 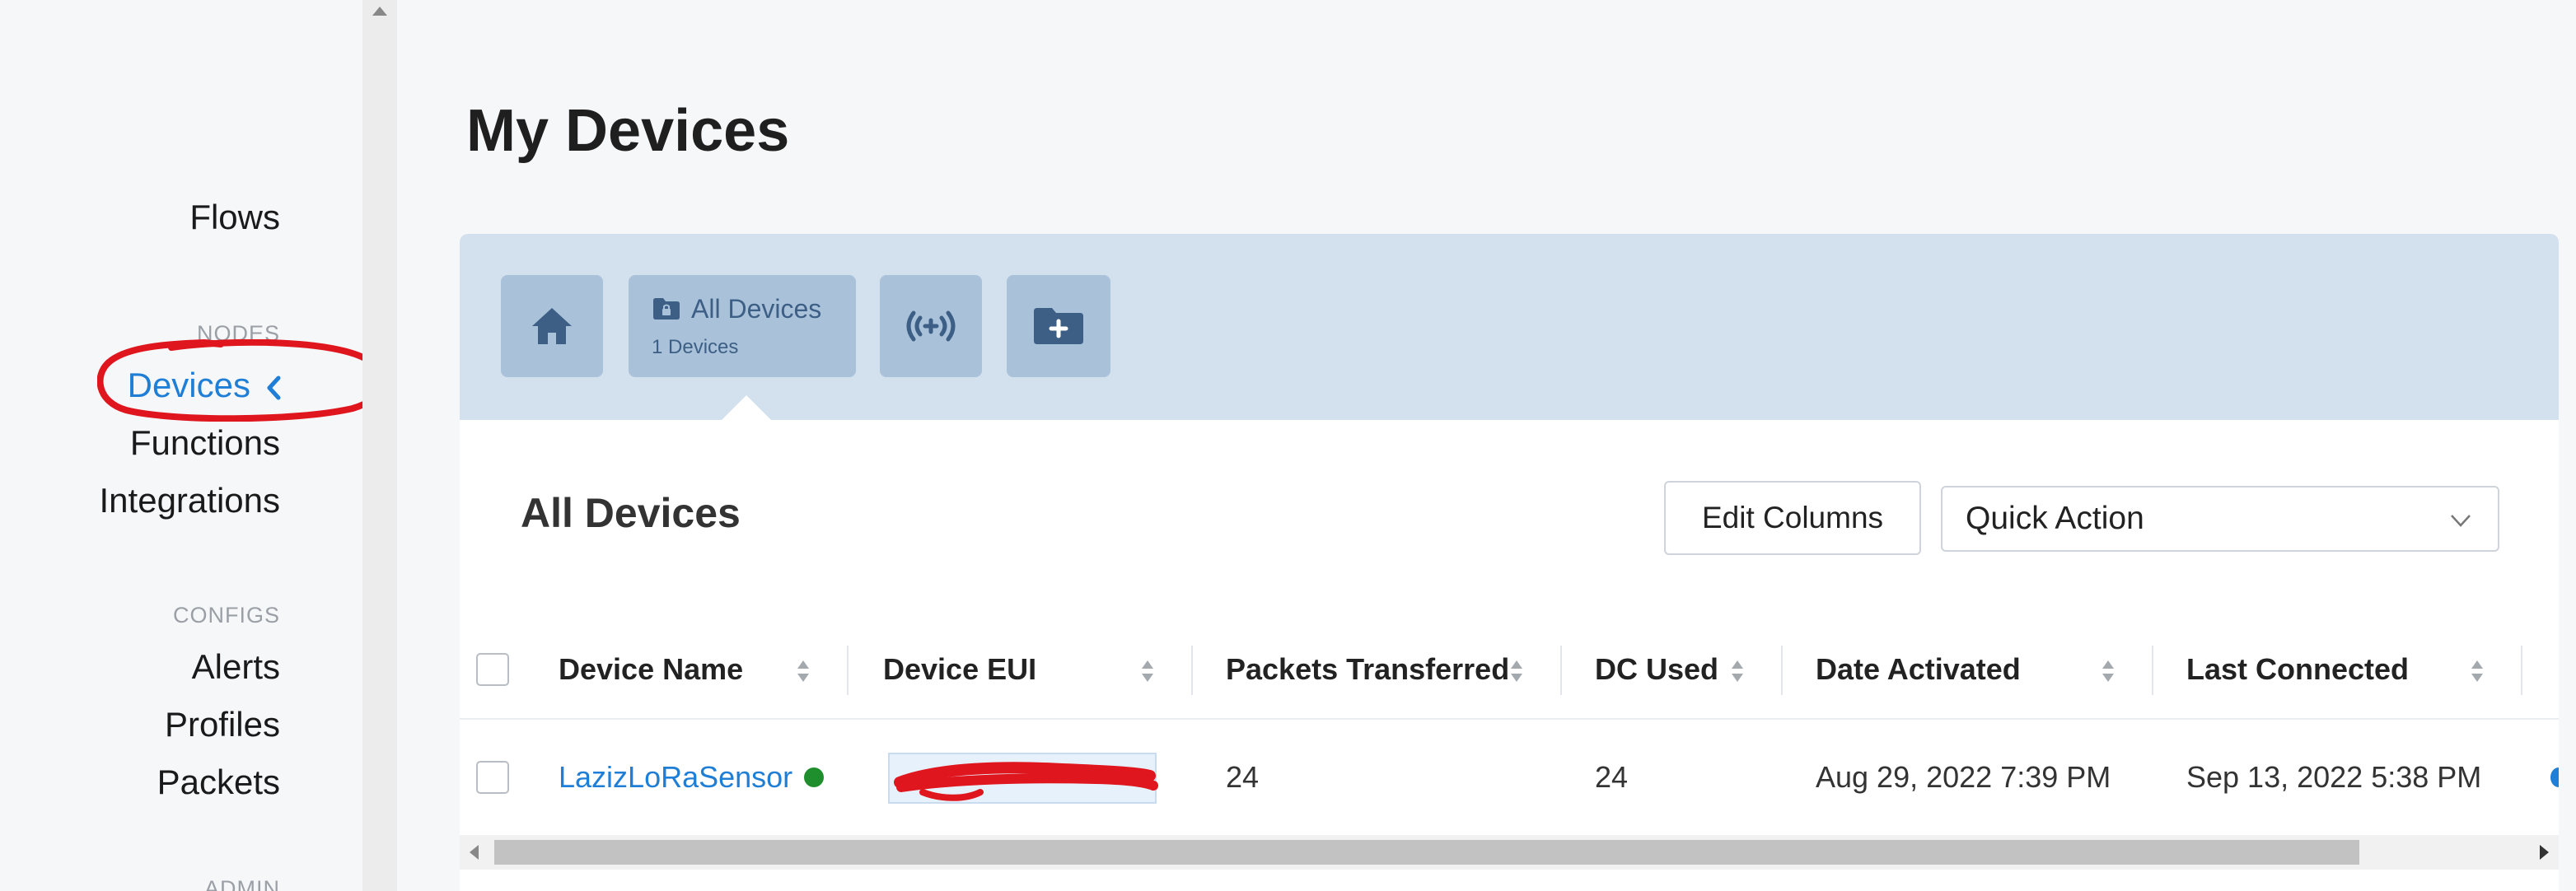 What do you see at coordinates (2334, 777) in the screenshot?
I see `last-connected-cell: Sep 13, 2022 5:38 PM` at bounding box center [2334, 777].